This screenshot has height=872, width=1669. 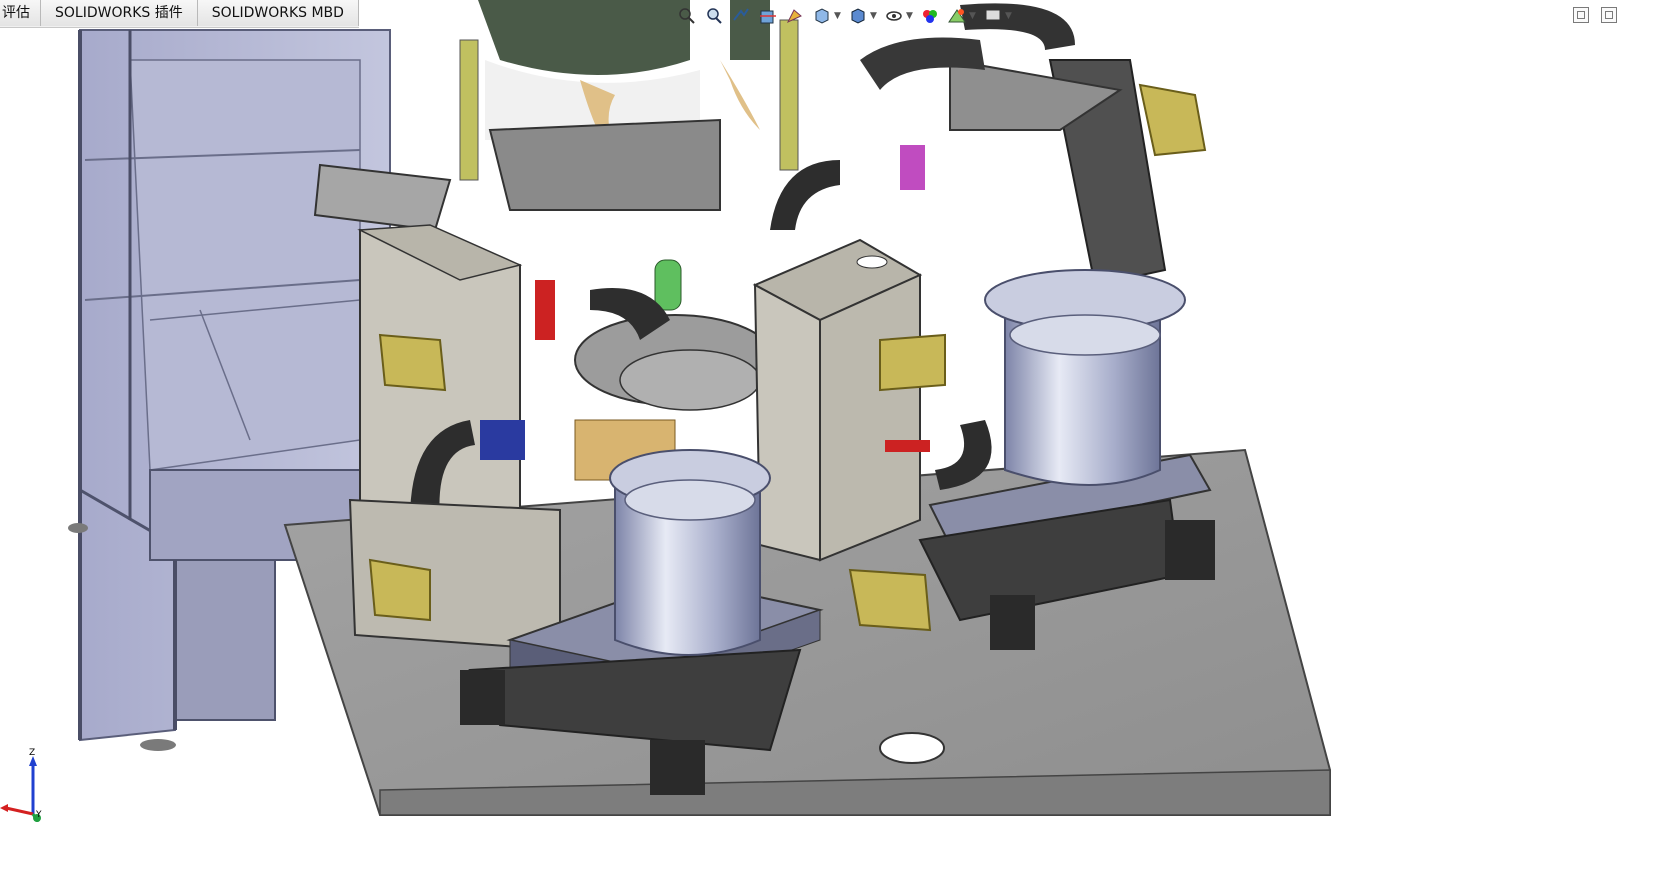 What do you see at coordinates (795, 16) in the screenshot?
I see `dynamic-annotation-icon` at bounding box center [795, 16].